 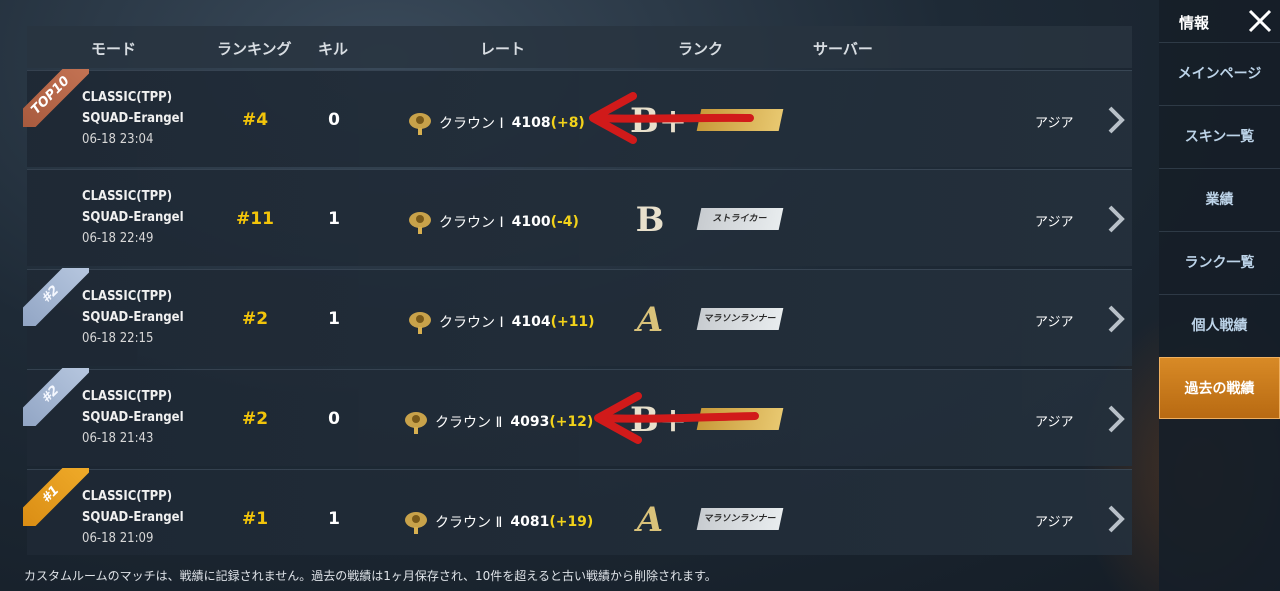 What do you see at coordinates (740, 219) in the screenshot?
I see `title-plate: ストライカー` at bounding box center [740, 219].